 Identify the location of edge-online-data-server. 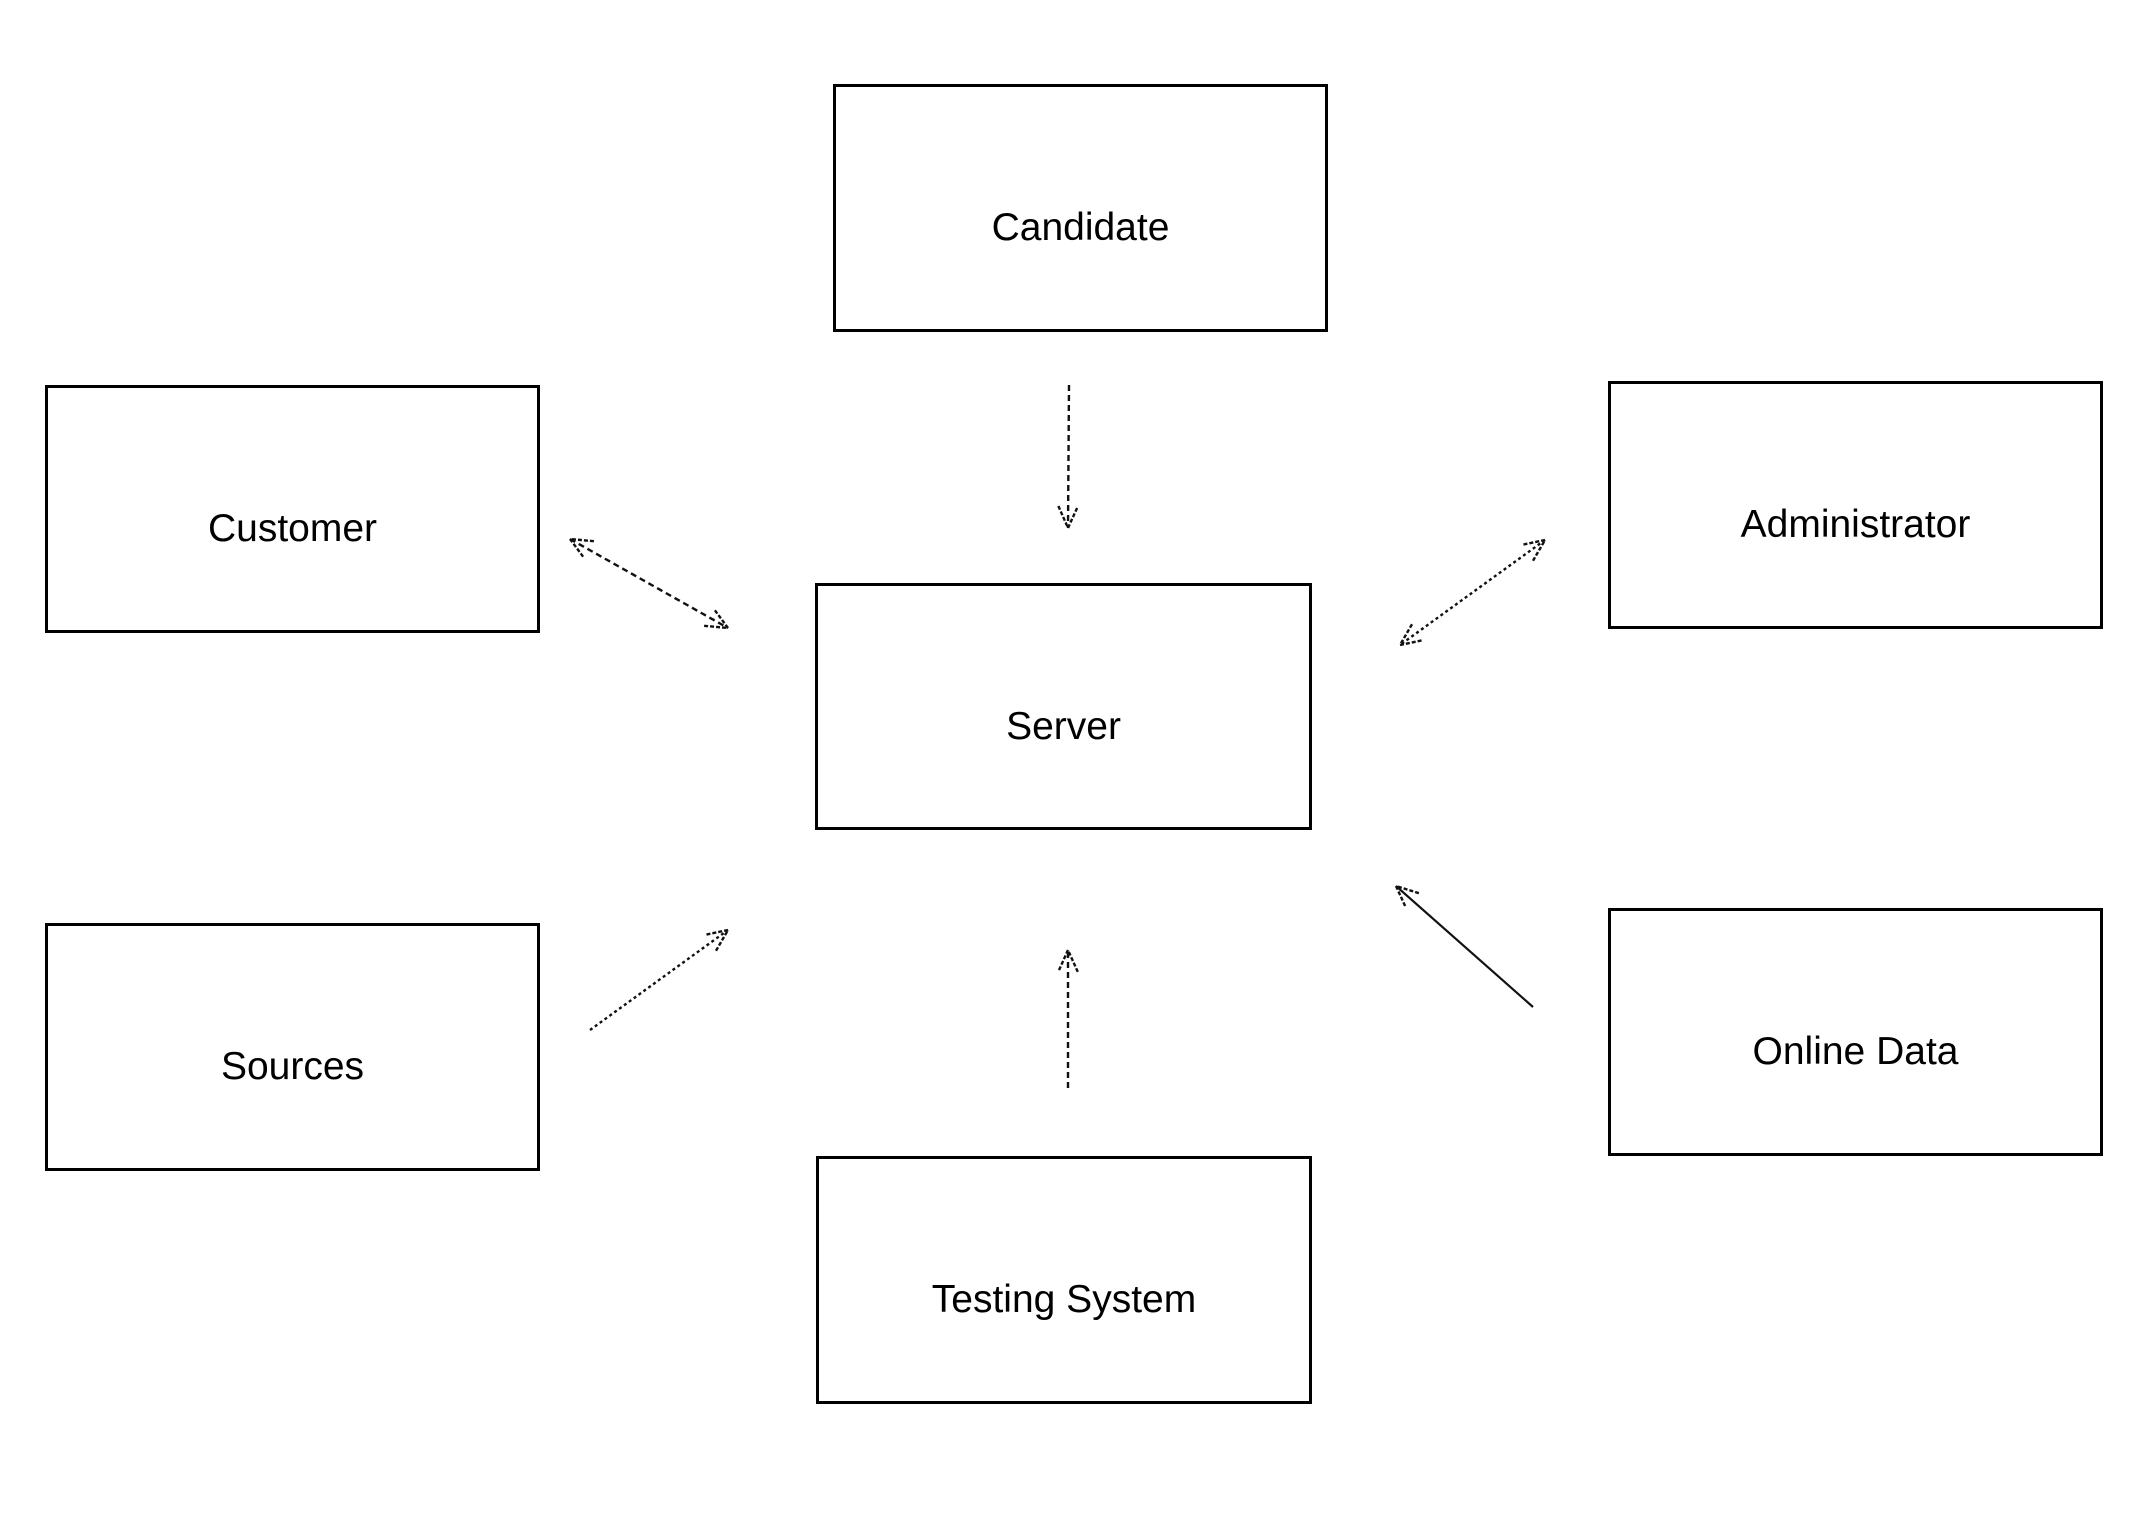
(1463, 946).